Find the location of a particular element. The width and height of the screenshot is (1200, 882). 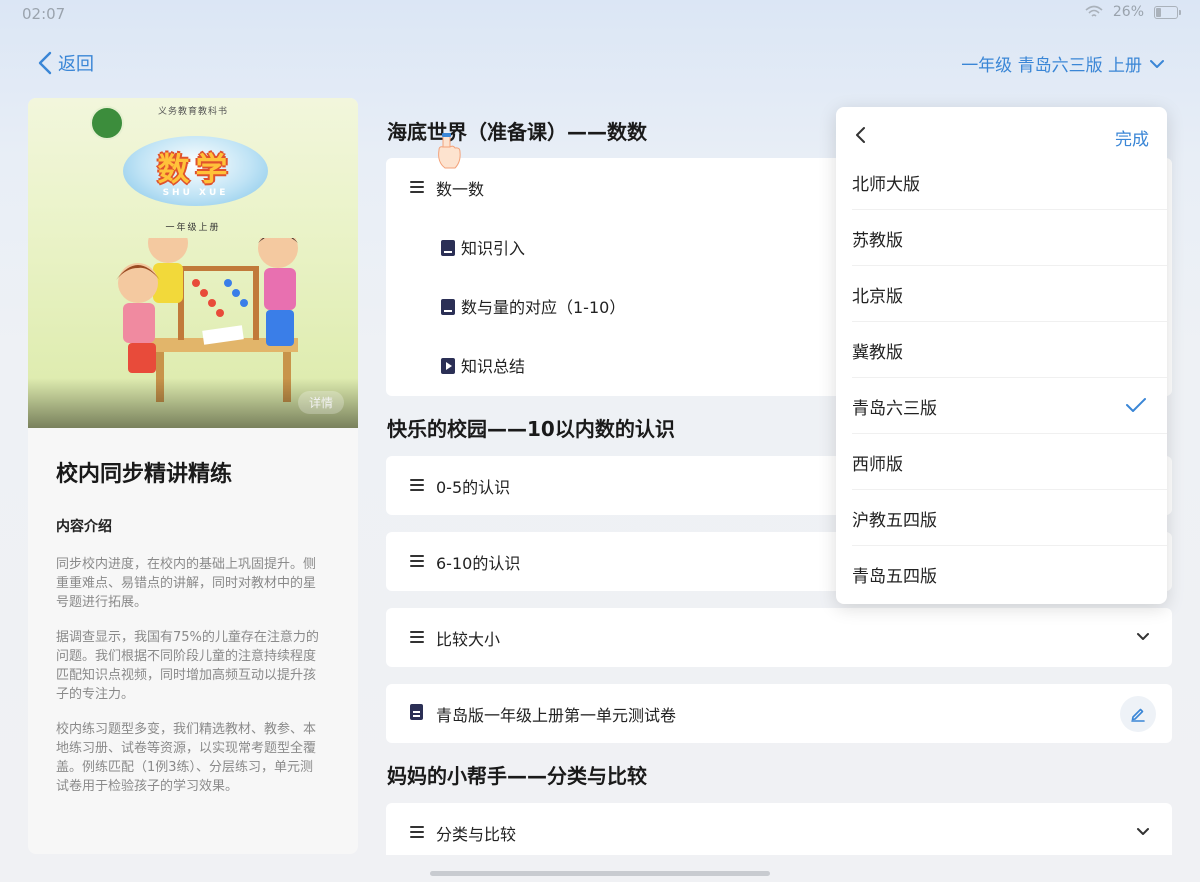

edition-options: 北师大版 苏教版 北京版 冀教版 青岛六三版 西师版 沪教五四版 青岛五四版 is located at coordinates (1001, 379).